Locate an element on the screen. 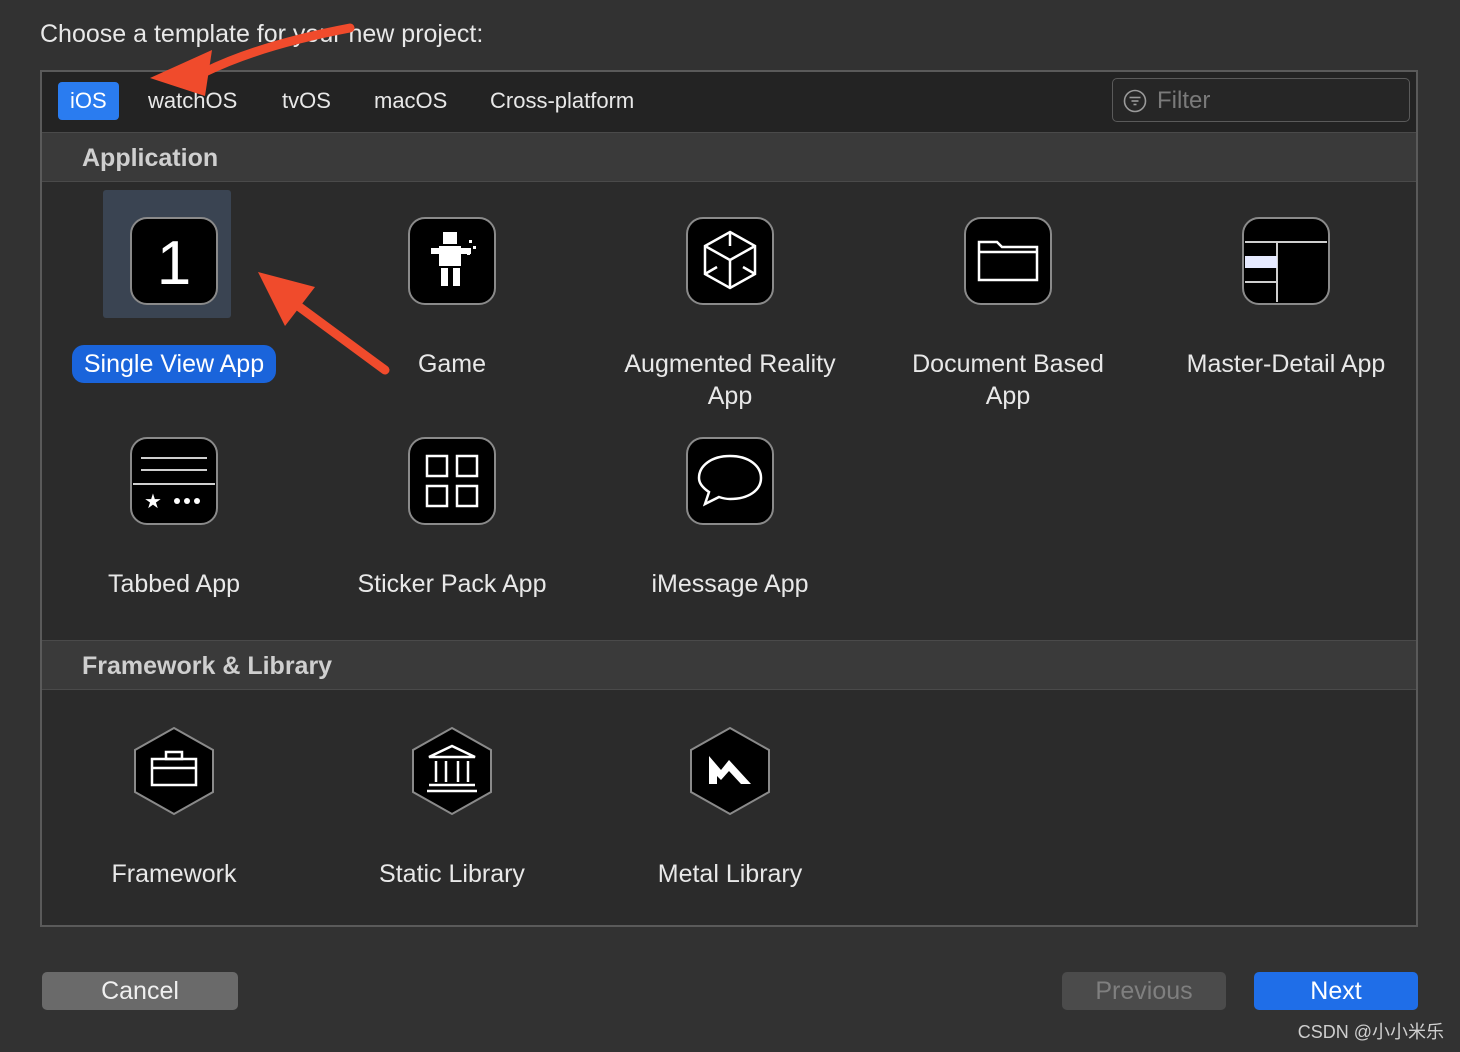 The height and width of the screenshot is (1052, 1460). section-header-application: Application is located at coordinates (729, 157).